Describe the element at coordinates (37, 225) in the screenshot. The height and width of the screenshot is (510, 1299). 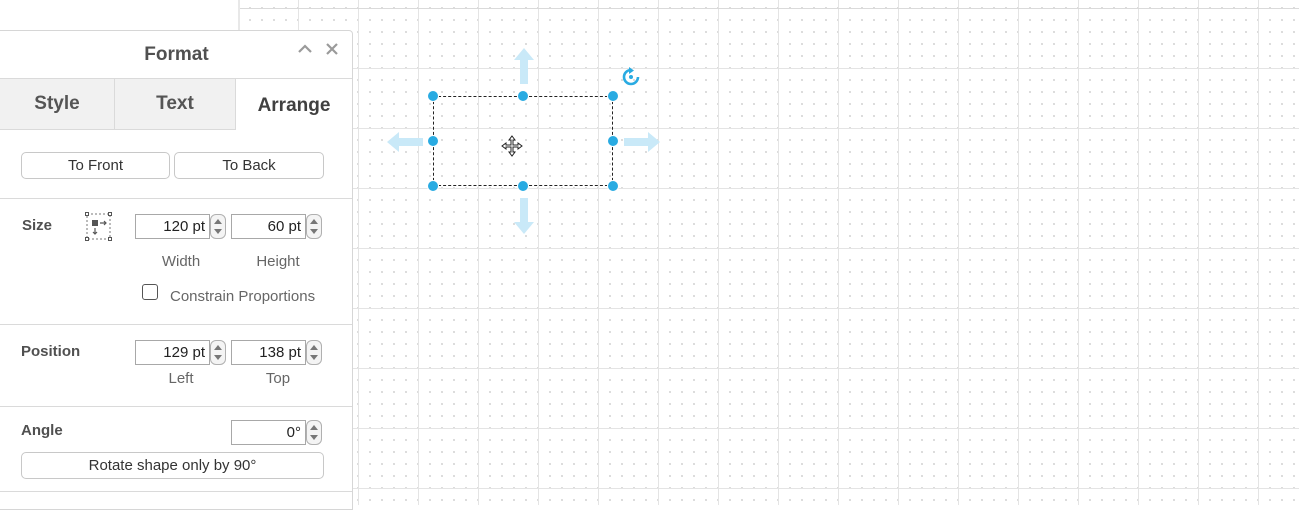
I see `size-label: Size` at that location.